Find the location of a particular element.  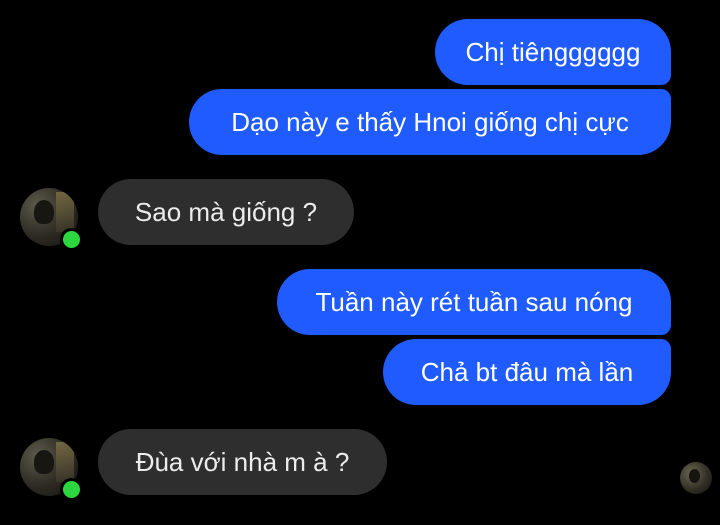

message-bubble-outgoing: Chả bt đâu mà lần is located at coordinates (527, 372).